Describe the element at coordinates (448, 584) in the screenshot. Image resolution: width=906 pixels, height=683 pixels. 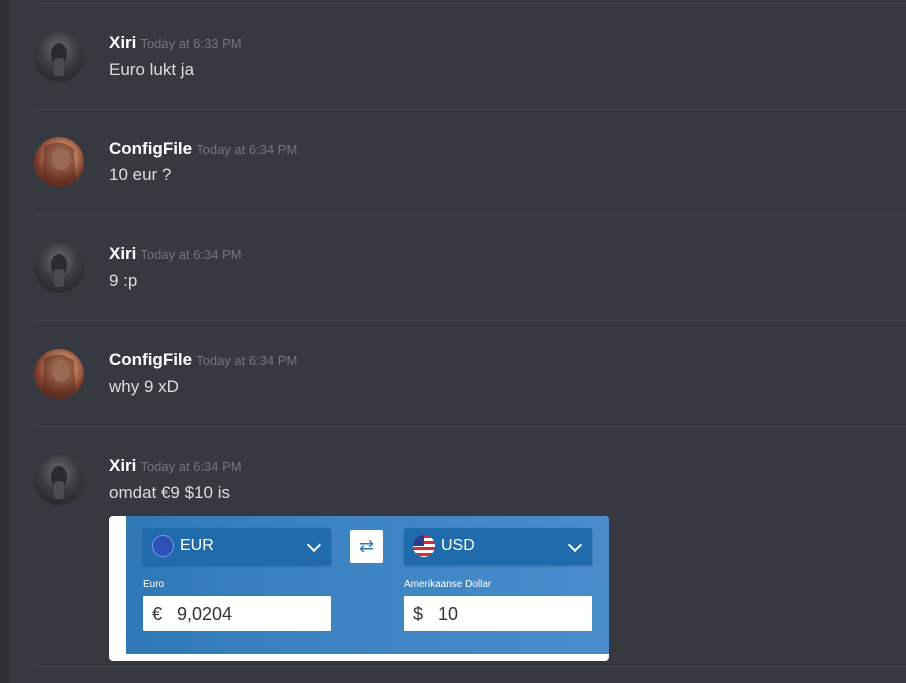
I see `to-amount-label: Amerikaanse Dollar` at that location.